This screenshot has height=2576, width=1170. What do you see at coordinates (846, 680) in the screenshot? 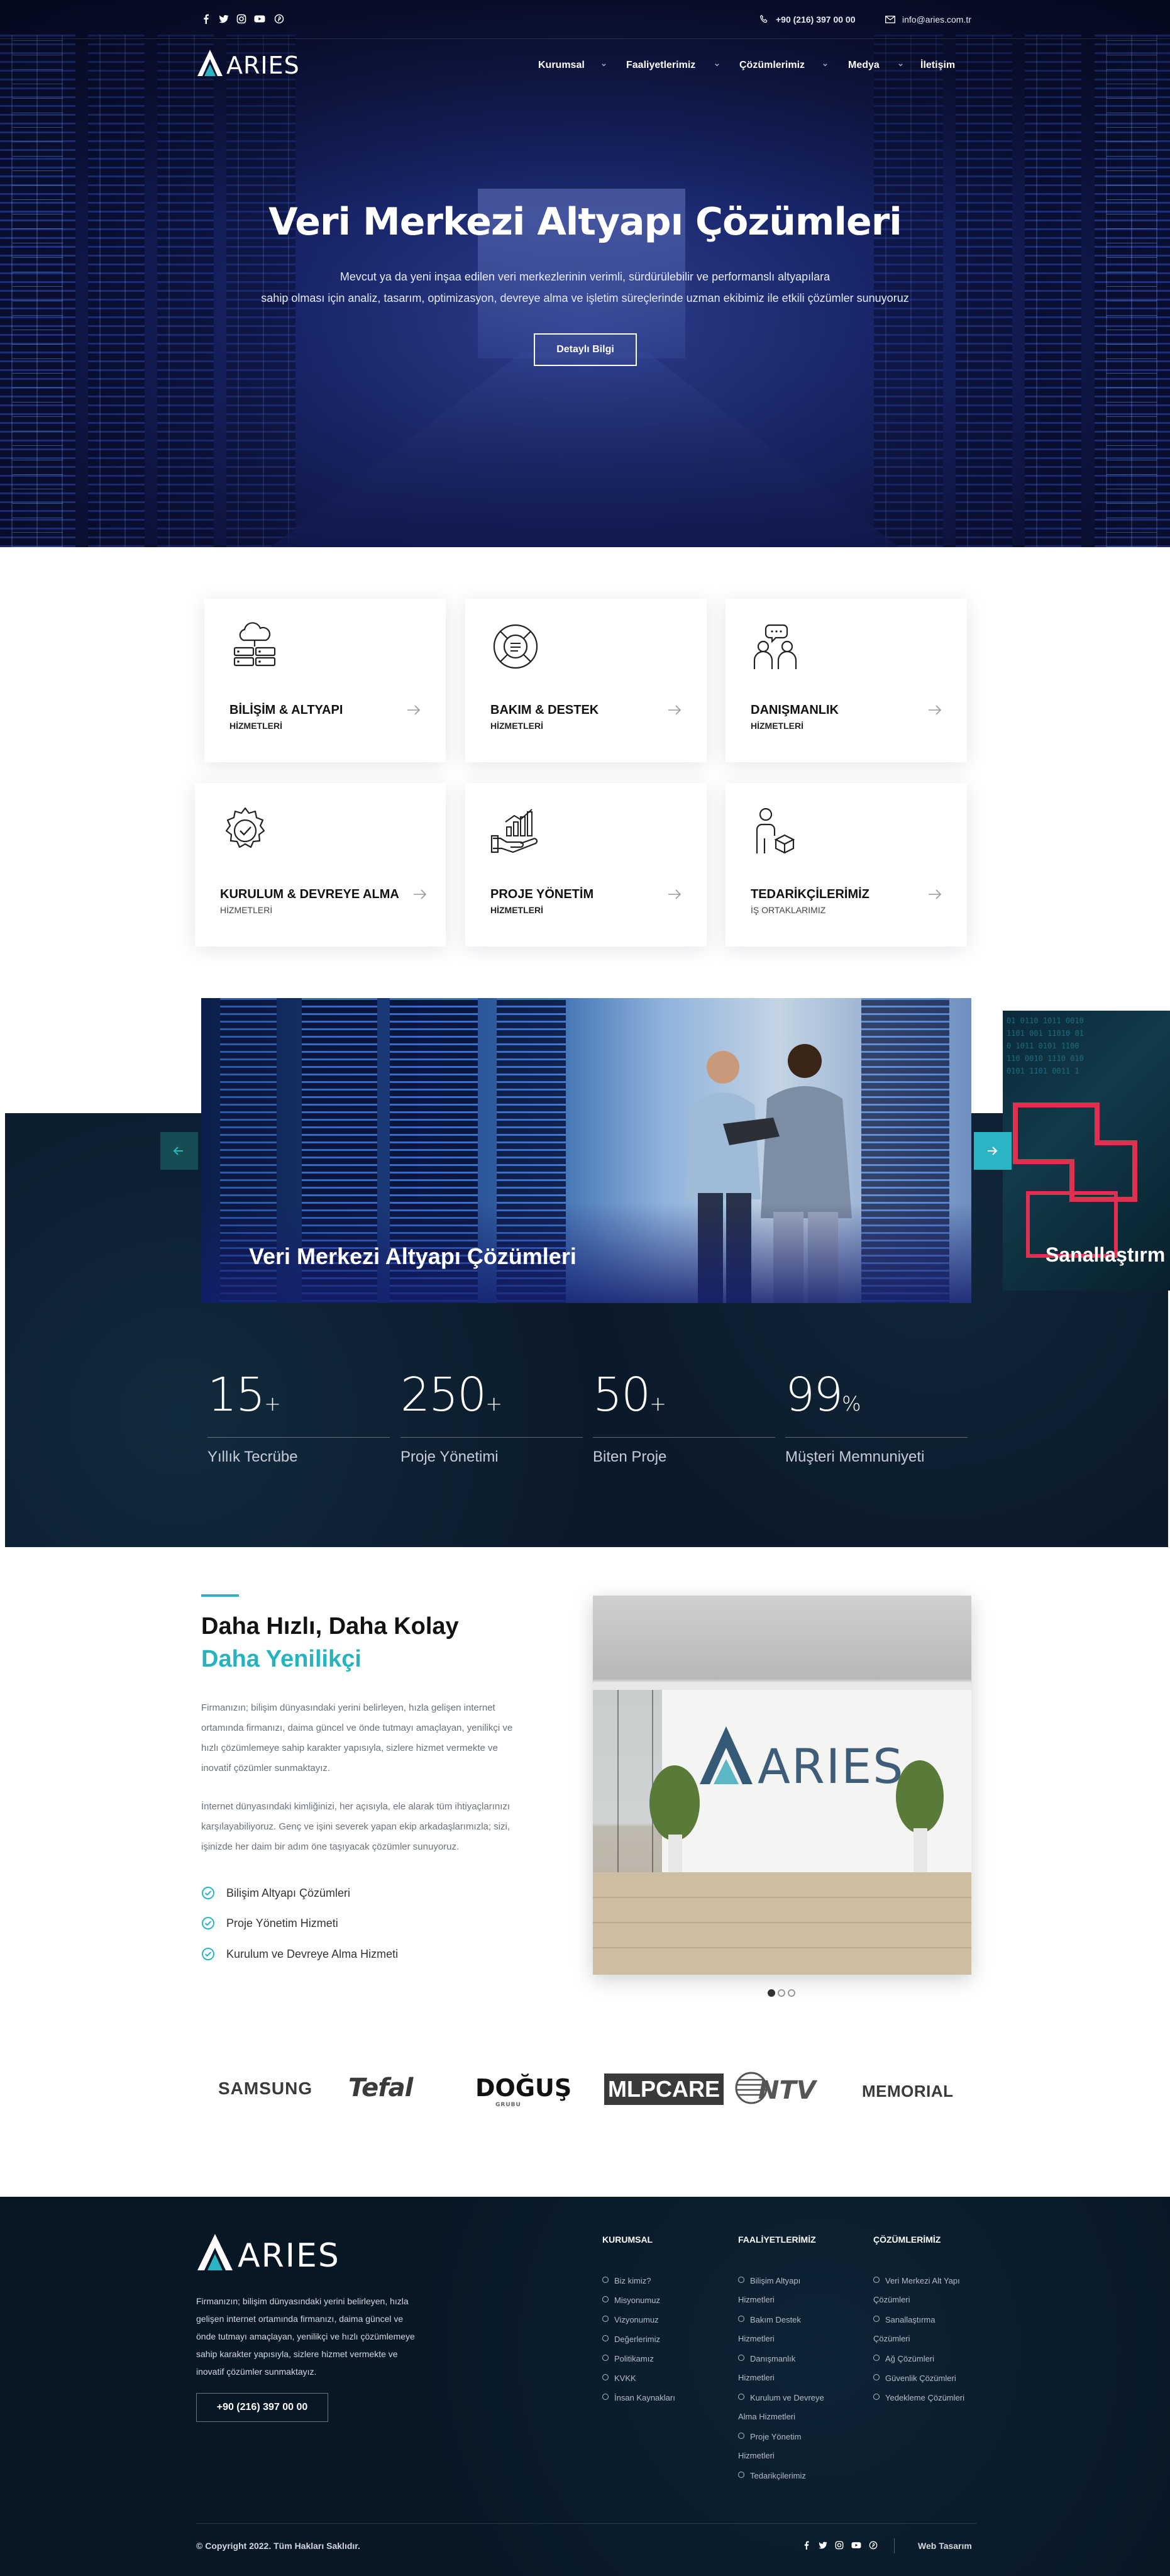
I see `service-card-danismanlik: DANIŞMANLIK HİZMETLERİ` at bounding box center [846, 680].